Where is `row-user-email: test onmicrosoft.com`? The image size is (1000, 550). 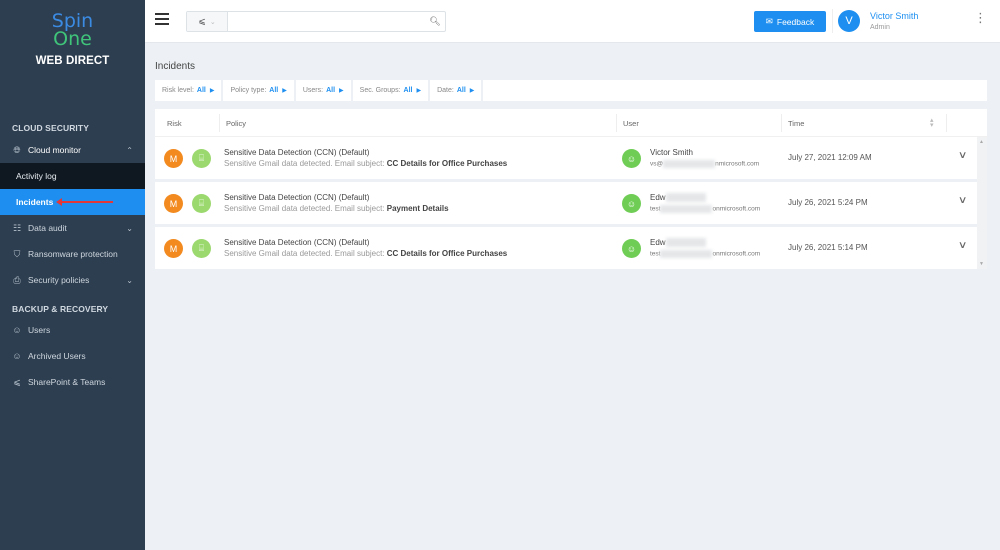
row-user-email: test onmicrosoft.com is located at coordinates (705, 254).